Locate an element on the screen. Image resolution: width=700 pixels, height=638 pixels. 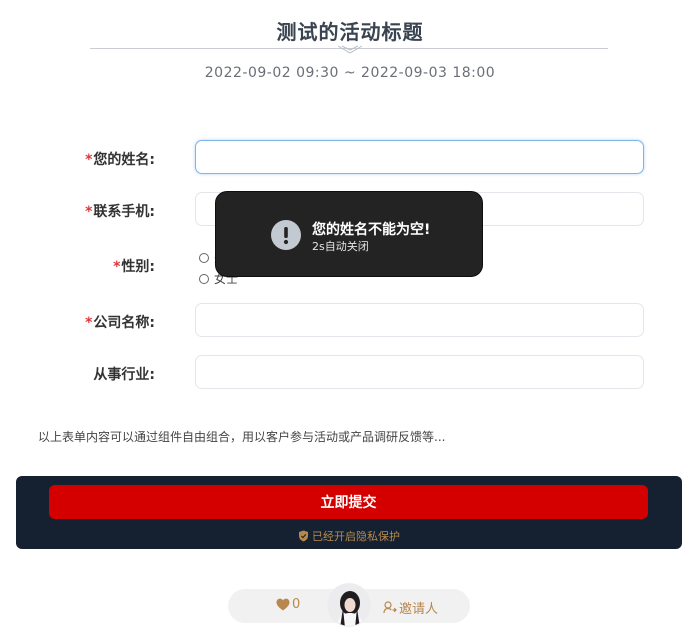
exclamation-icon is located at coordinates (286, 235).